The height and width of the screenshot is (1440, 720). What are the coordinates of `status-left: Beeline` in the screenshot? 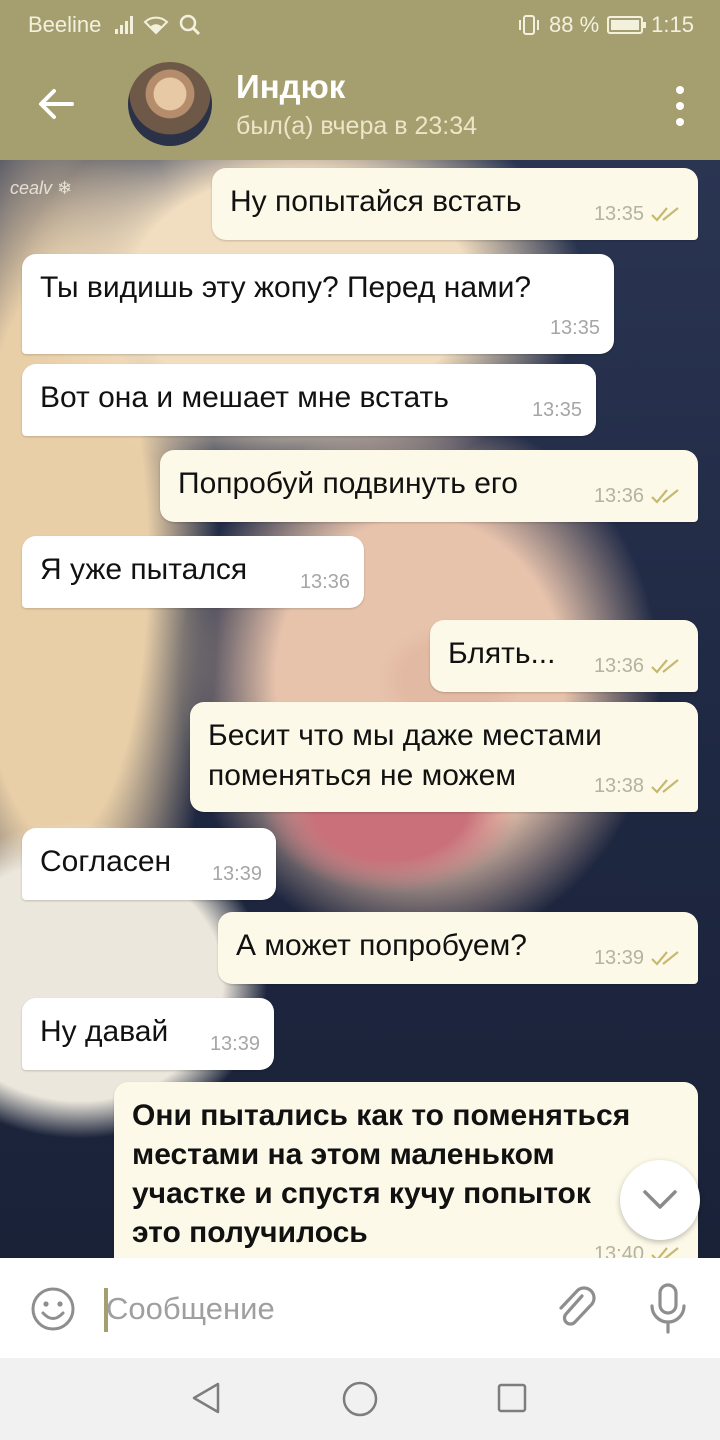 It's located at (114, 25).